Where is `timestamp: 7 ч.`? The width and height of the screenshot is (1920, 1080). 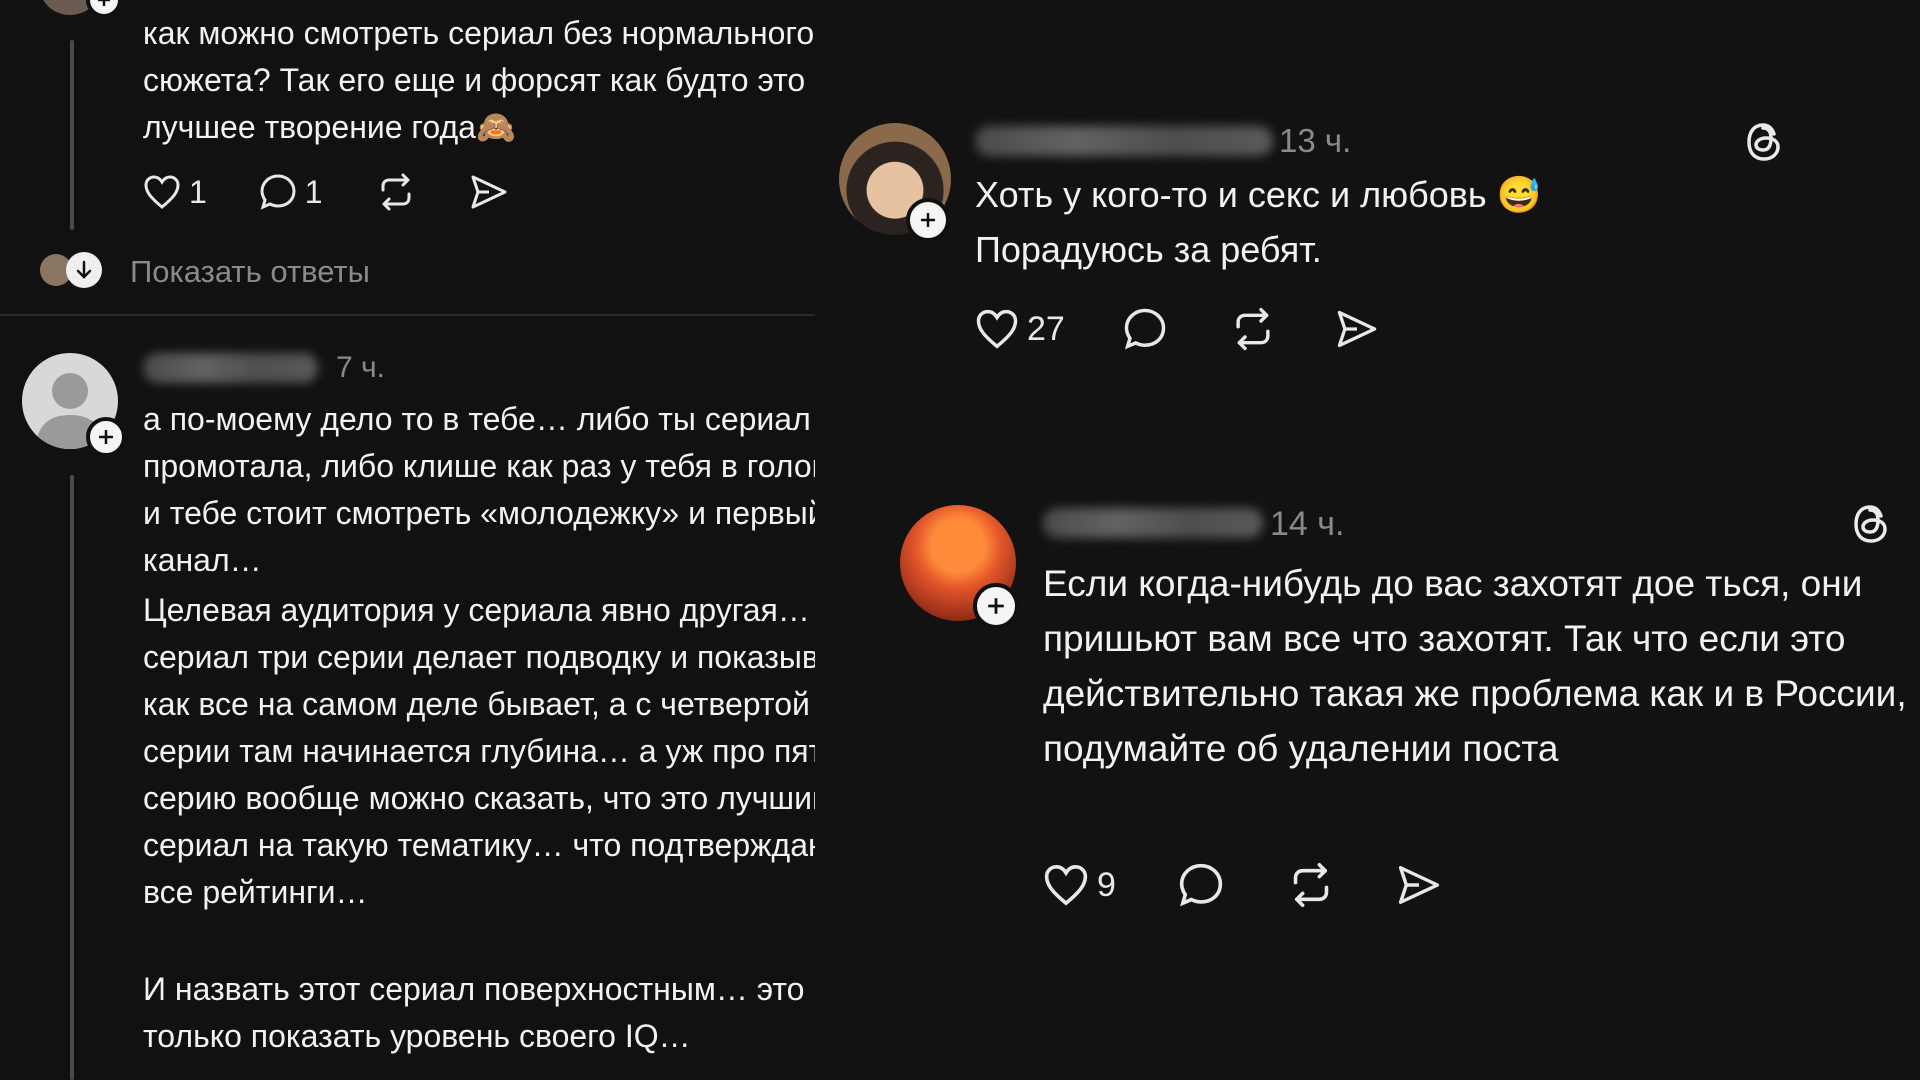 timestamp: 7 ч. is located at coordinates (360, 367).